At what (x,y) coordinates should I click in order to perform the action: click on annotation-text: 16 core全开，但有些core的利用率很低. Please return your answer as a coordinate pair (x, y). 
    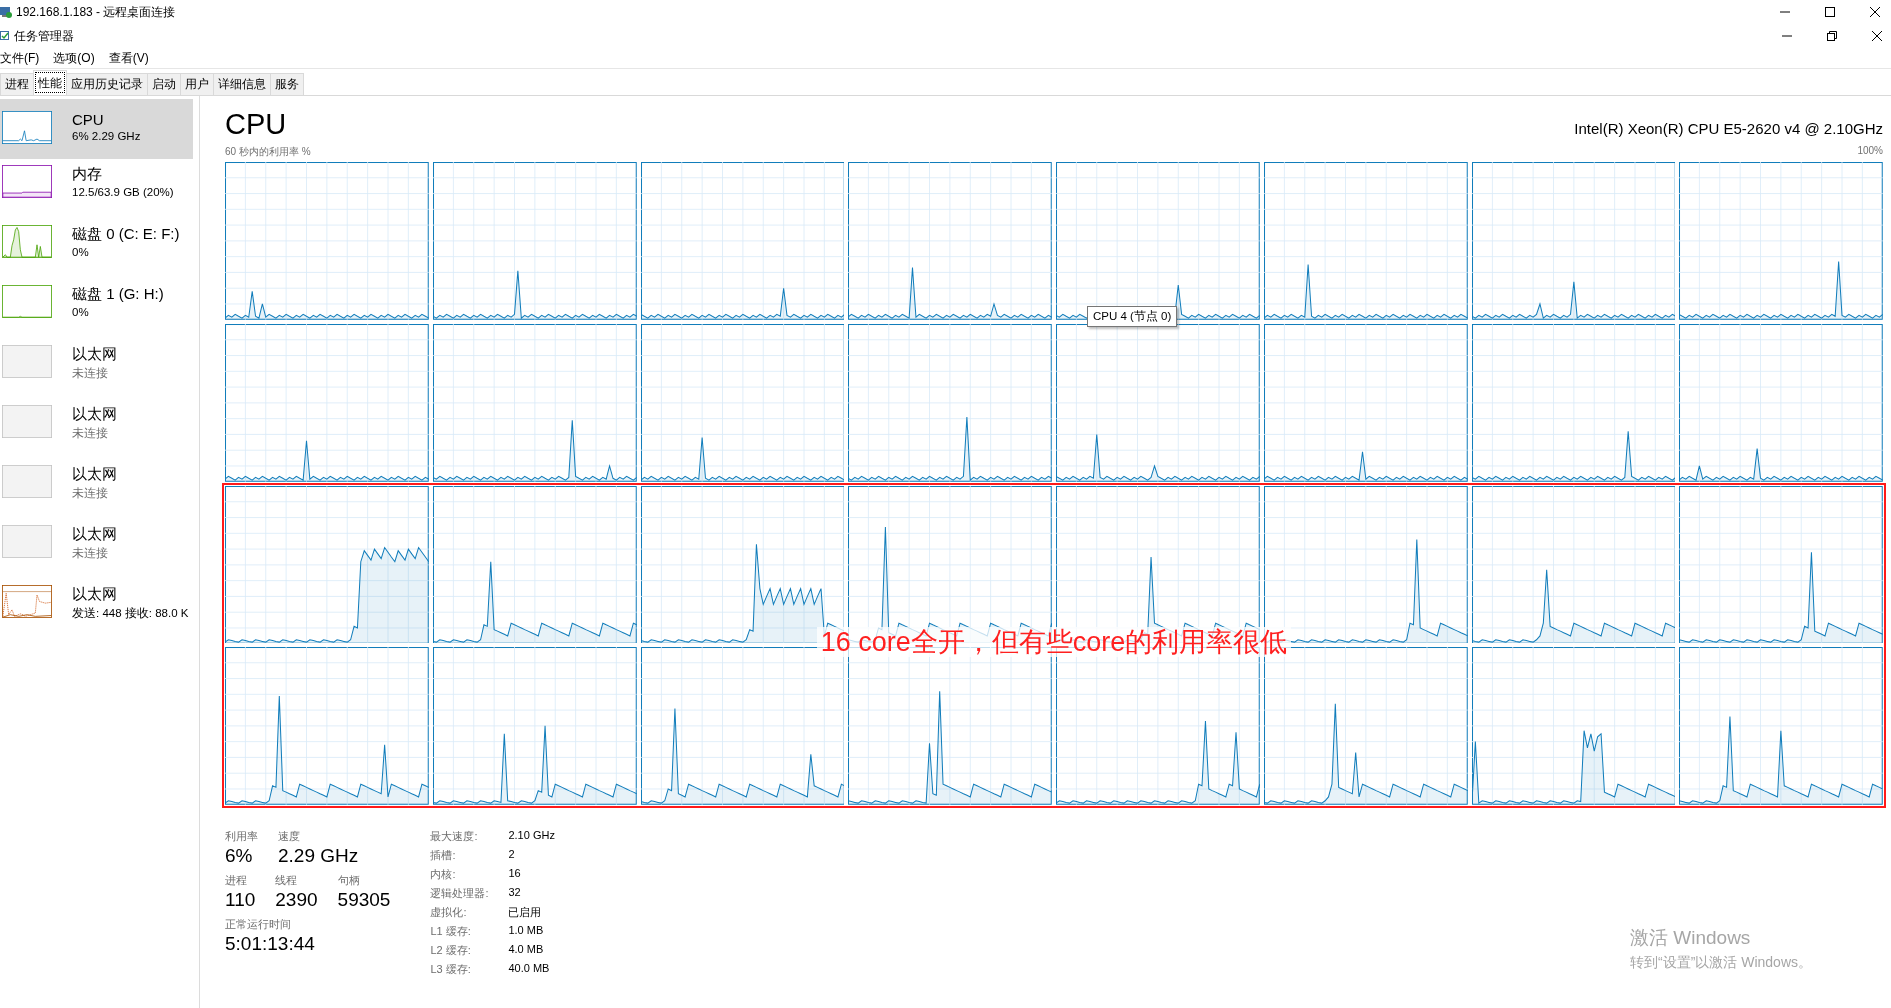
    Looking at the image, I should click on (1054, 642).